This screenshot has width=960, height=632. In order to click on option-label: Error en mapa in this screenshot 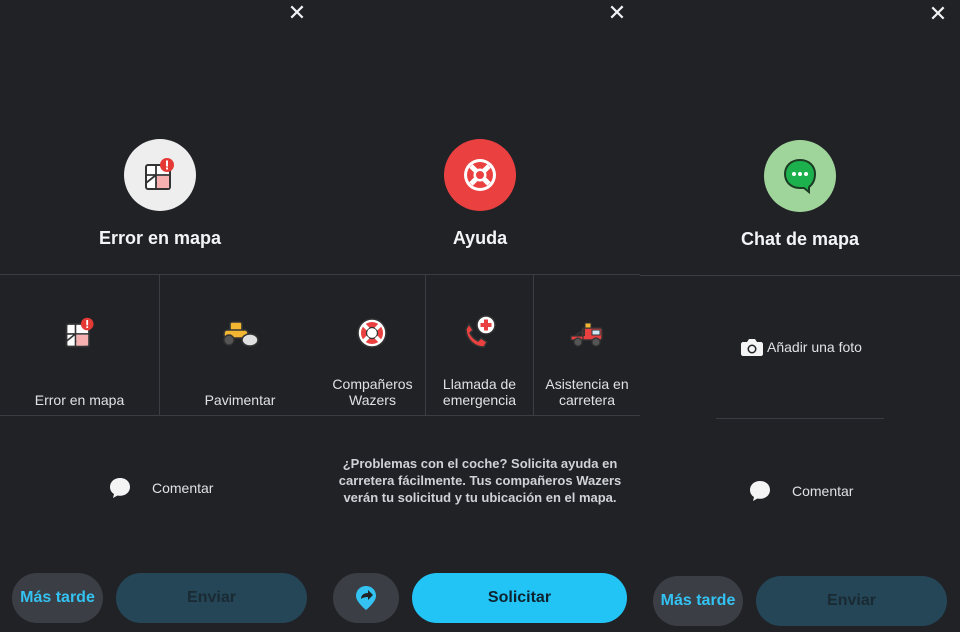, I will do `click(79, 400)`.